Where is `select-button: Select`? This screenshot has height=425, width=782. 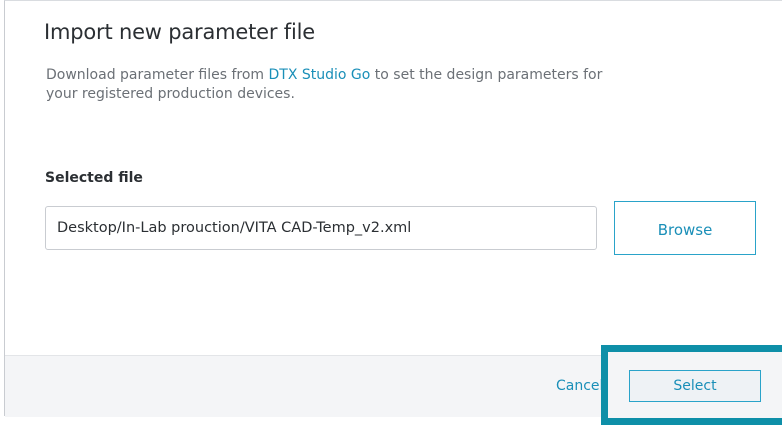 select-button: Select is located at coordinates (695, 386).